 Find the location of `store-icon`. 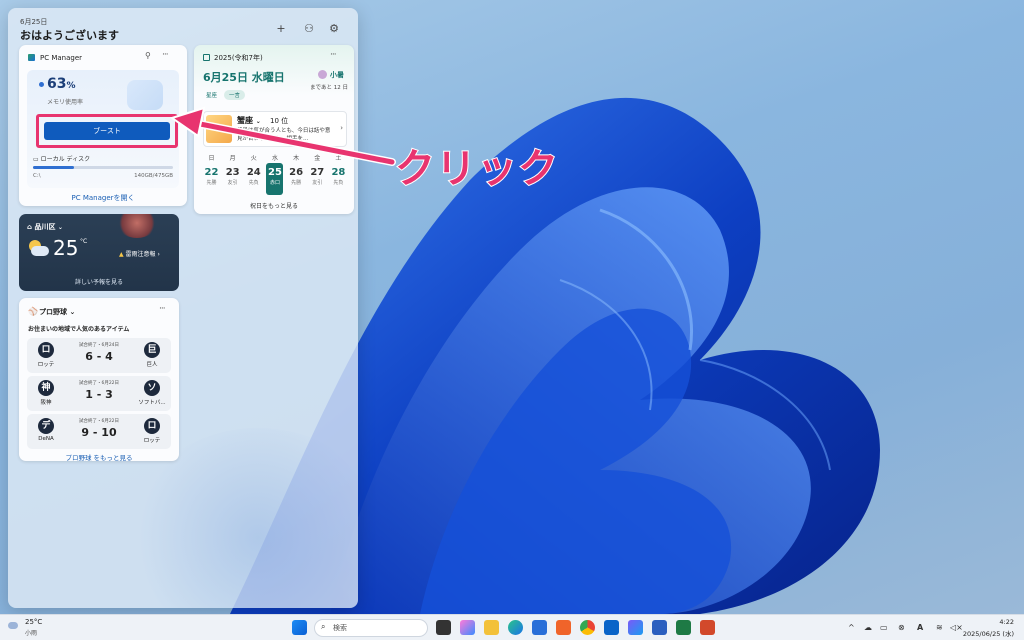

store-icon is located at coordinates (539, 627).